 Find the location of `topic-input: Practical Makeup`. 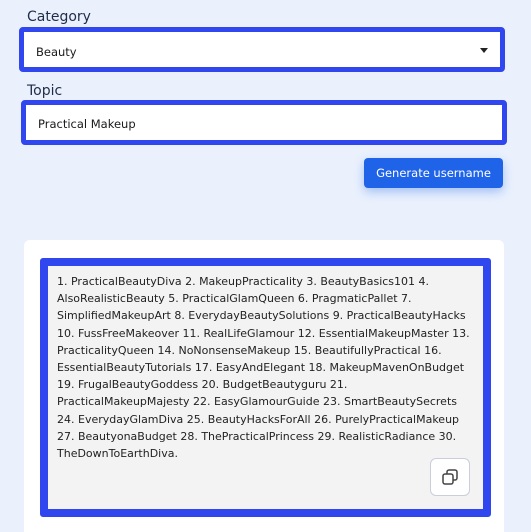

topic-input: Practical Makeup is located at coordinates (264, 122).